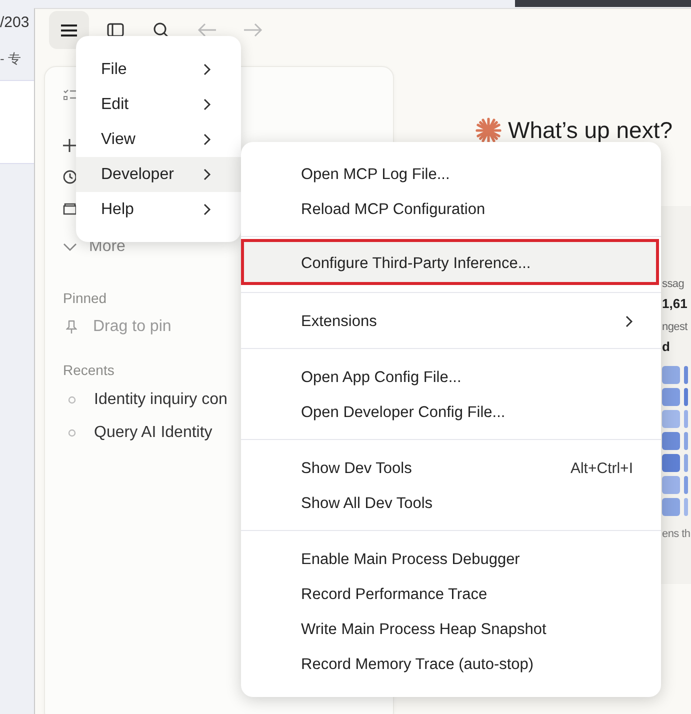  What do you see at coordinates (158, 139) in the screenshot?
I see `menu-item: View` at bounding box center [158, 139].